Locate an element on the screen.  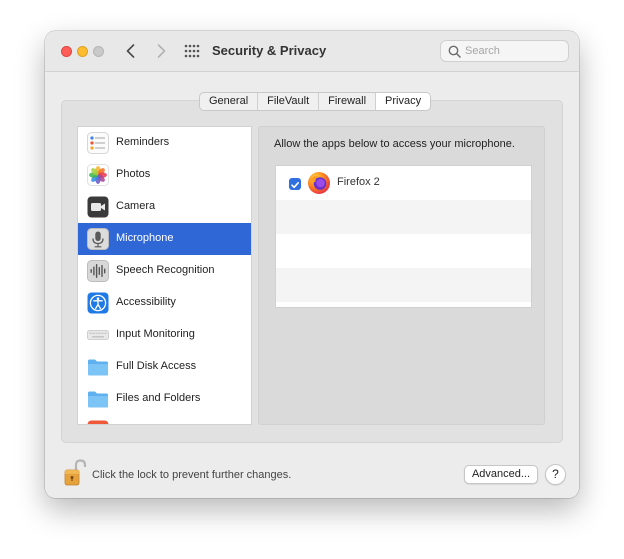
sidebar-item-photos: Photos is located at coordinates (164, 175).